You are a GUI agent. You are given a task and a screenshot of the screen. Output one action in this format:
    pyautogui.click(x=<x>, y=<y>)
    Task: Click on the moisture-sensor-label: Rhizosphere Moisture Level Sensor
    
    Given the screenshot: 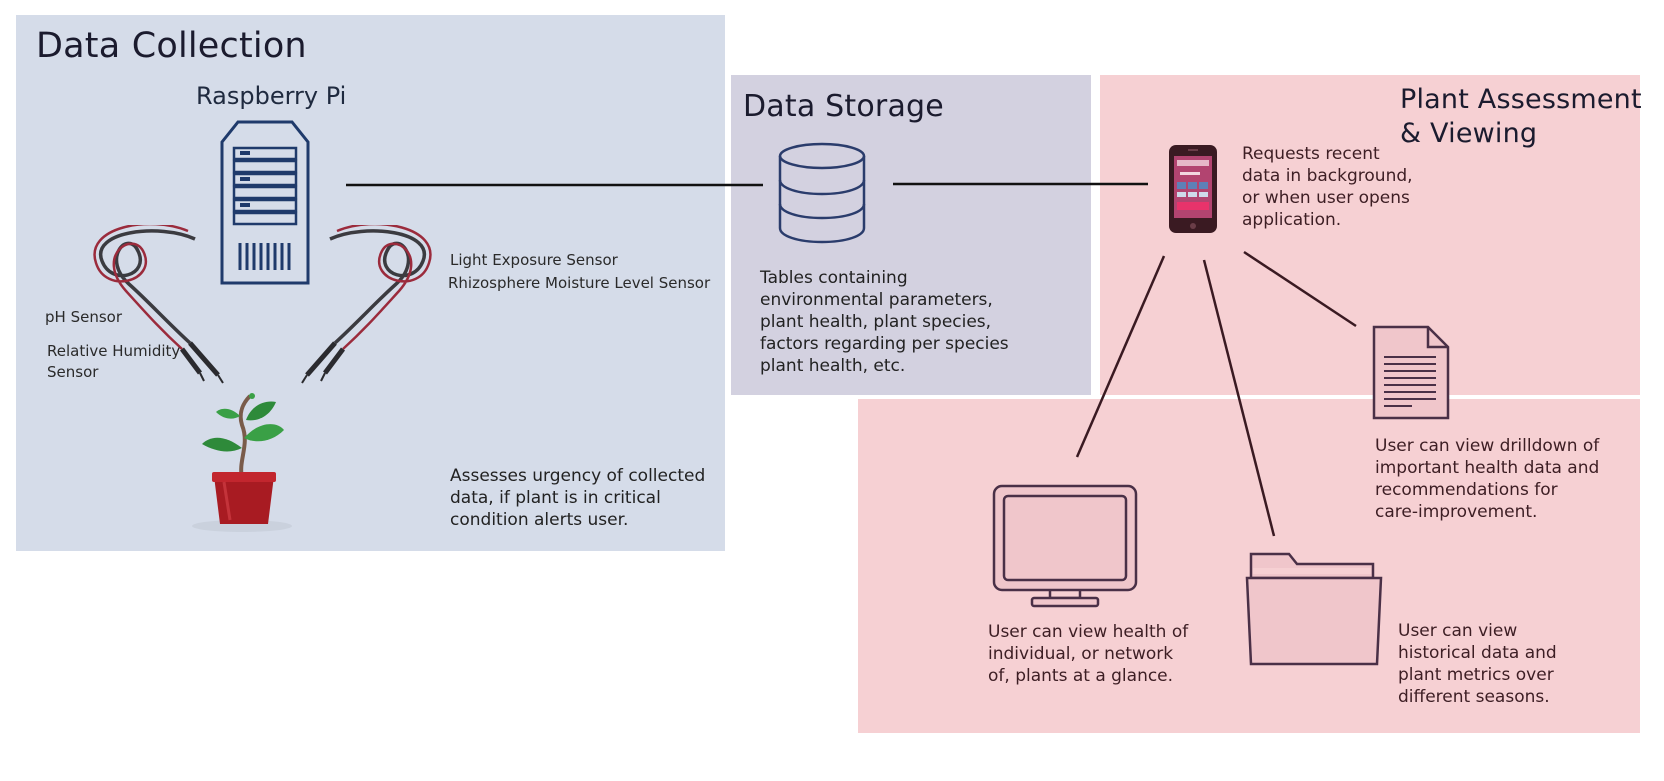 What is the action you would take?
    pyautogui.click(x=579, y=283)
    